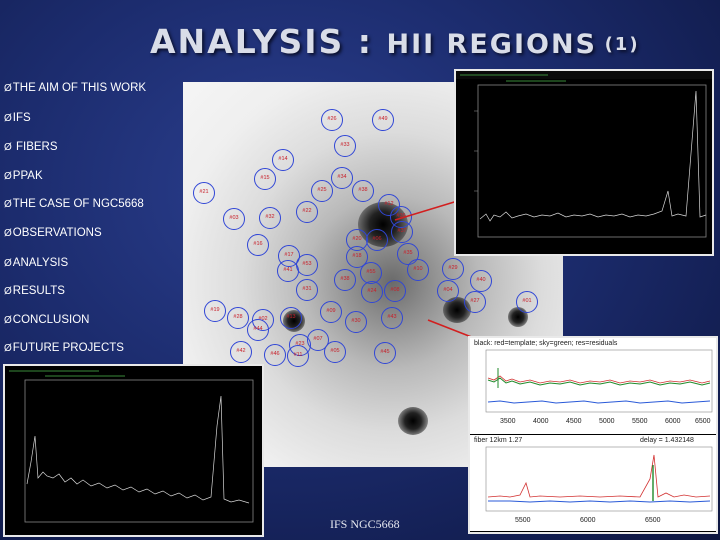  What do you see at coordinates (268, 41) in the screenshot?
I see `title-main: ANALYSIS :` at bounding box center [268, 41].